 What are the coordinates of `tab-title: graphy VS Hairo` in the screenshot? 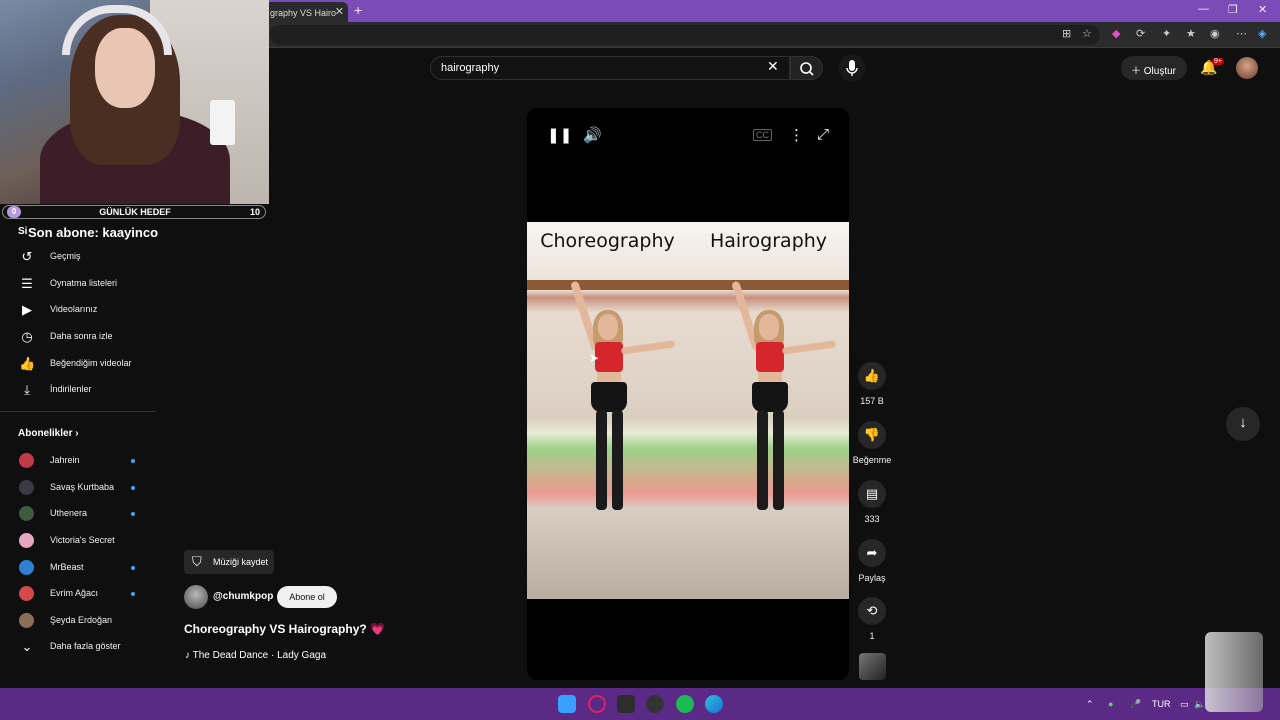 It's located at (303, 13).